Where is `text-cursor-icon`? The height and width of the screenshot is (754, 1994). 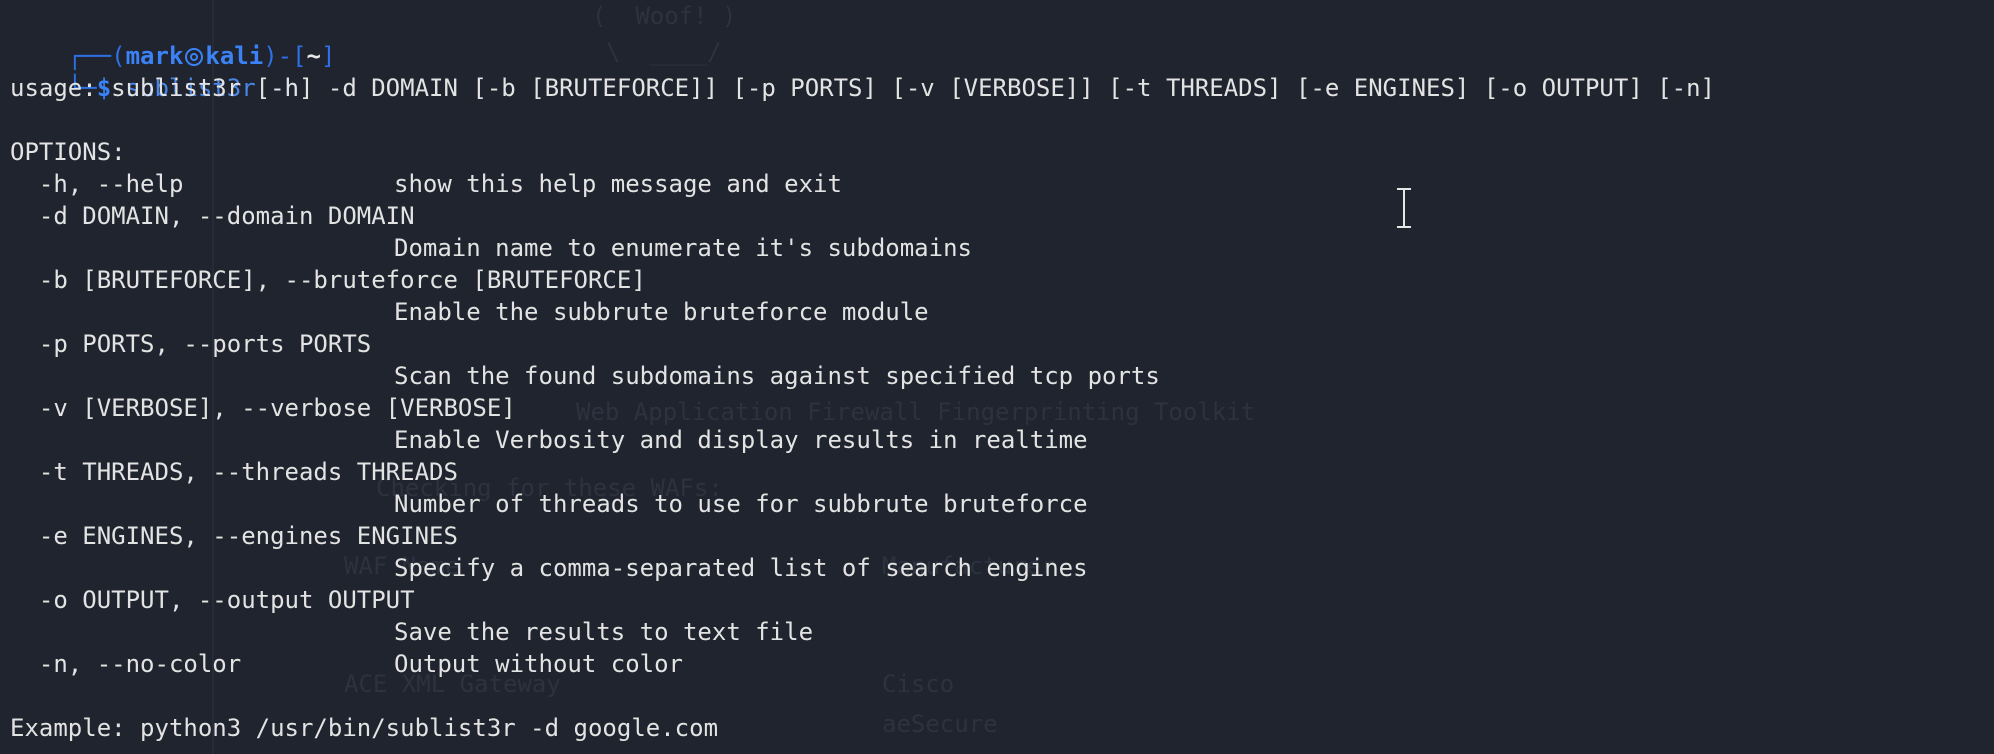
text-cursor-icon is located at coordinates (1404, 208).